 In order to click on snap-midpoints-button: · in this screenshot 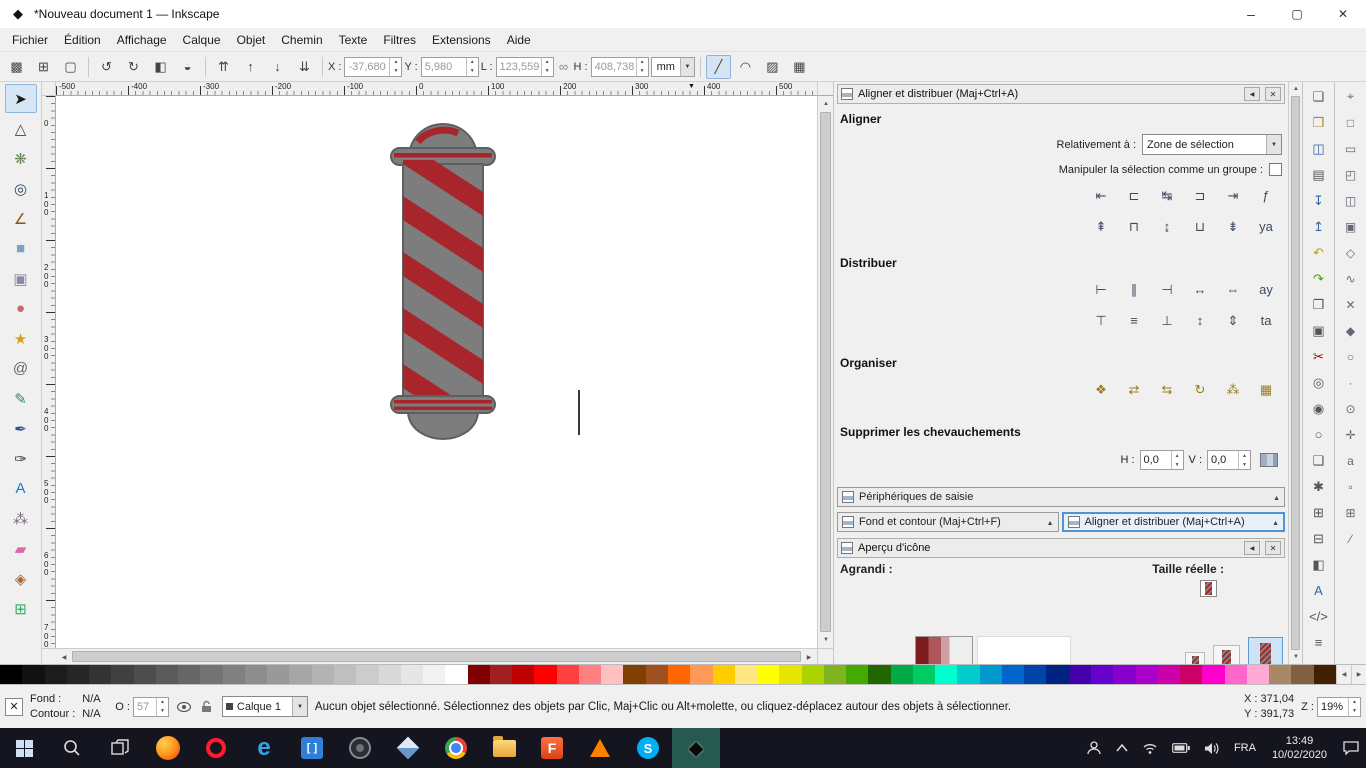, I will do `click(1350, 382)`.